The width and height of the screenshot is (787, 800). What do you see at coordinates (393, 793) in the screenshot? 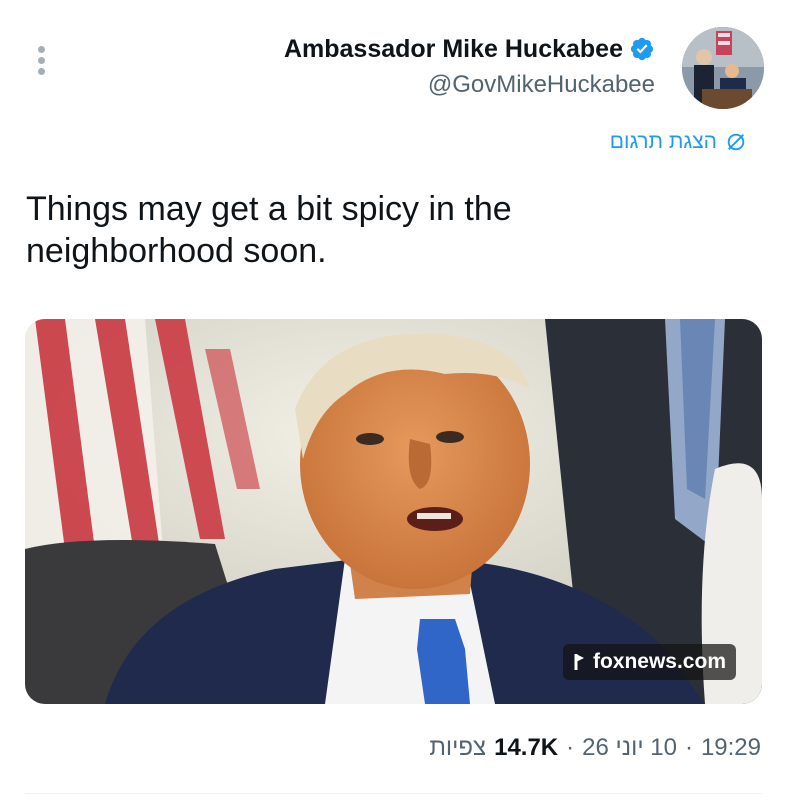
I see `divider` at bounding box center [393, 793].